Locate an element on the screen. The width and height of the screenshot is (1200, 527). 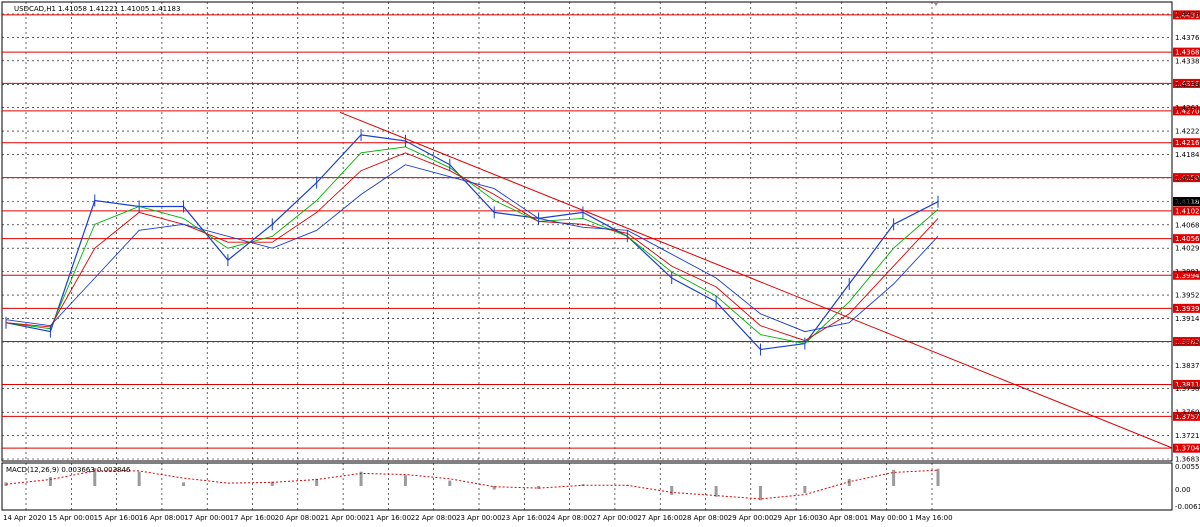
time-tick-label: 21 Apr 16:00 is located at coordinates (388, 518).